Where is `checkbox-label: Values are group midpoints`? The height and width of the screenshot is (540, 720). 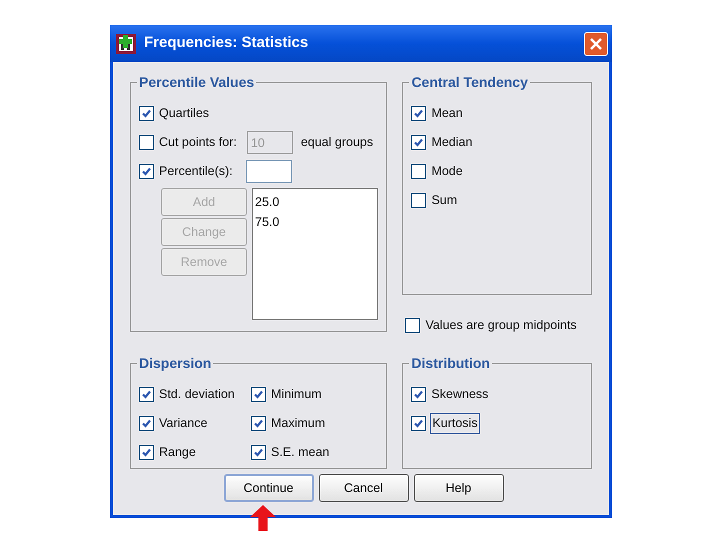
checkbox-label: Values are group midpoints is located at coordinates (501, 325).